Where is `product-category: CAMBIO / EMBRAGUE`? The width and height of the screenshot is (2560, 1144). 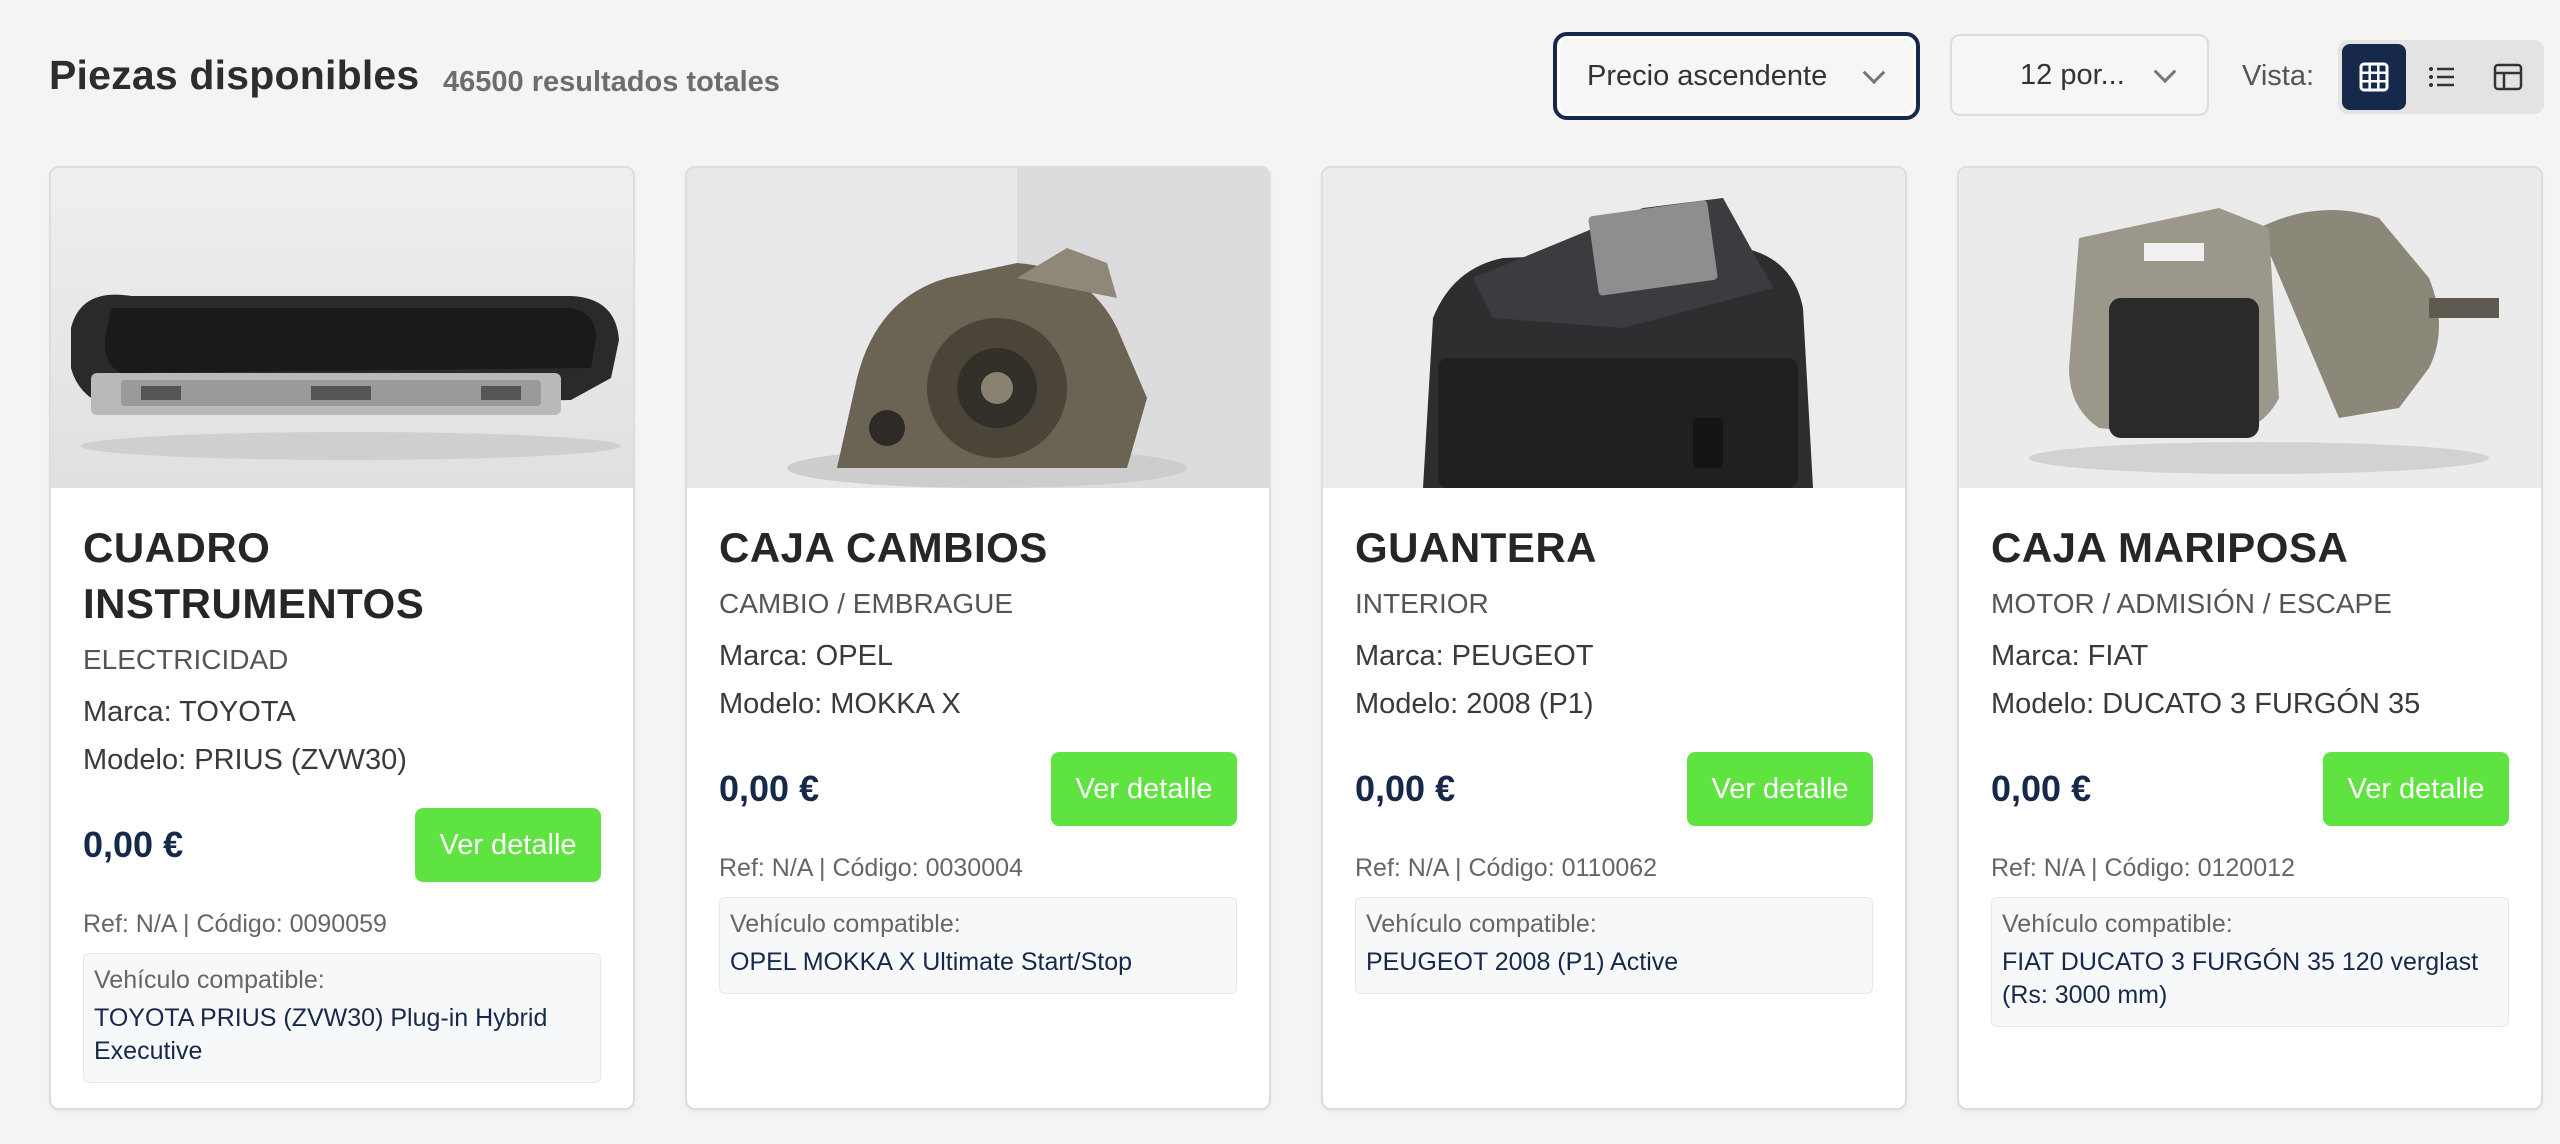
product-category: CAMBIO / EMBRAGUE is located at coordinates (866, 603).